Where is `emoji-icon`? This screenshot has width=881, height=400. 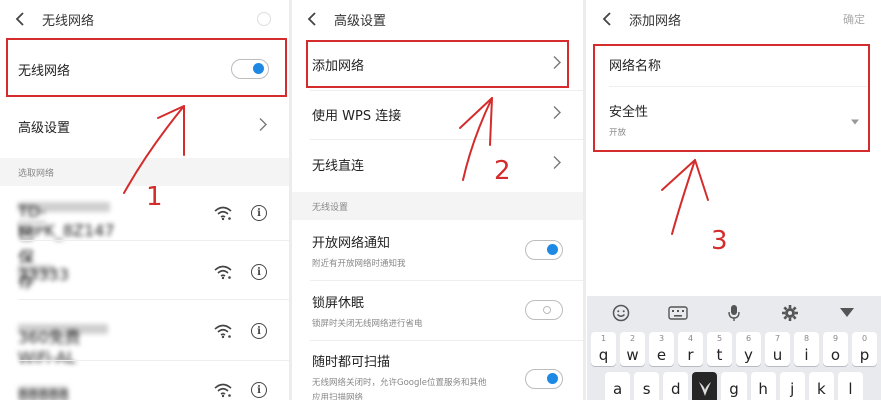
emoji-icon is located at coordinates (621, 313).